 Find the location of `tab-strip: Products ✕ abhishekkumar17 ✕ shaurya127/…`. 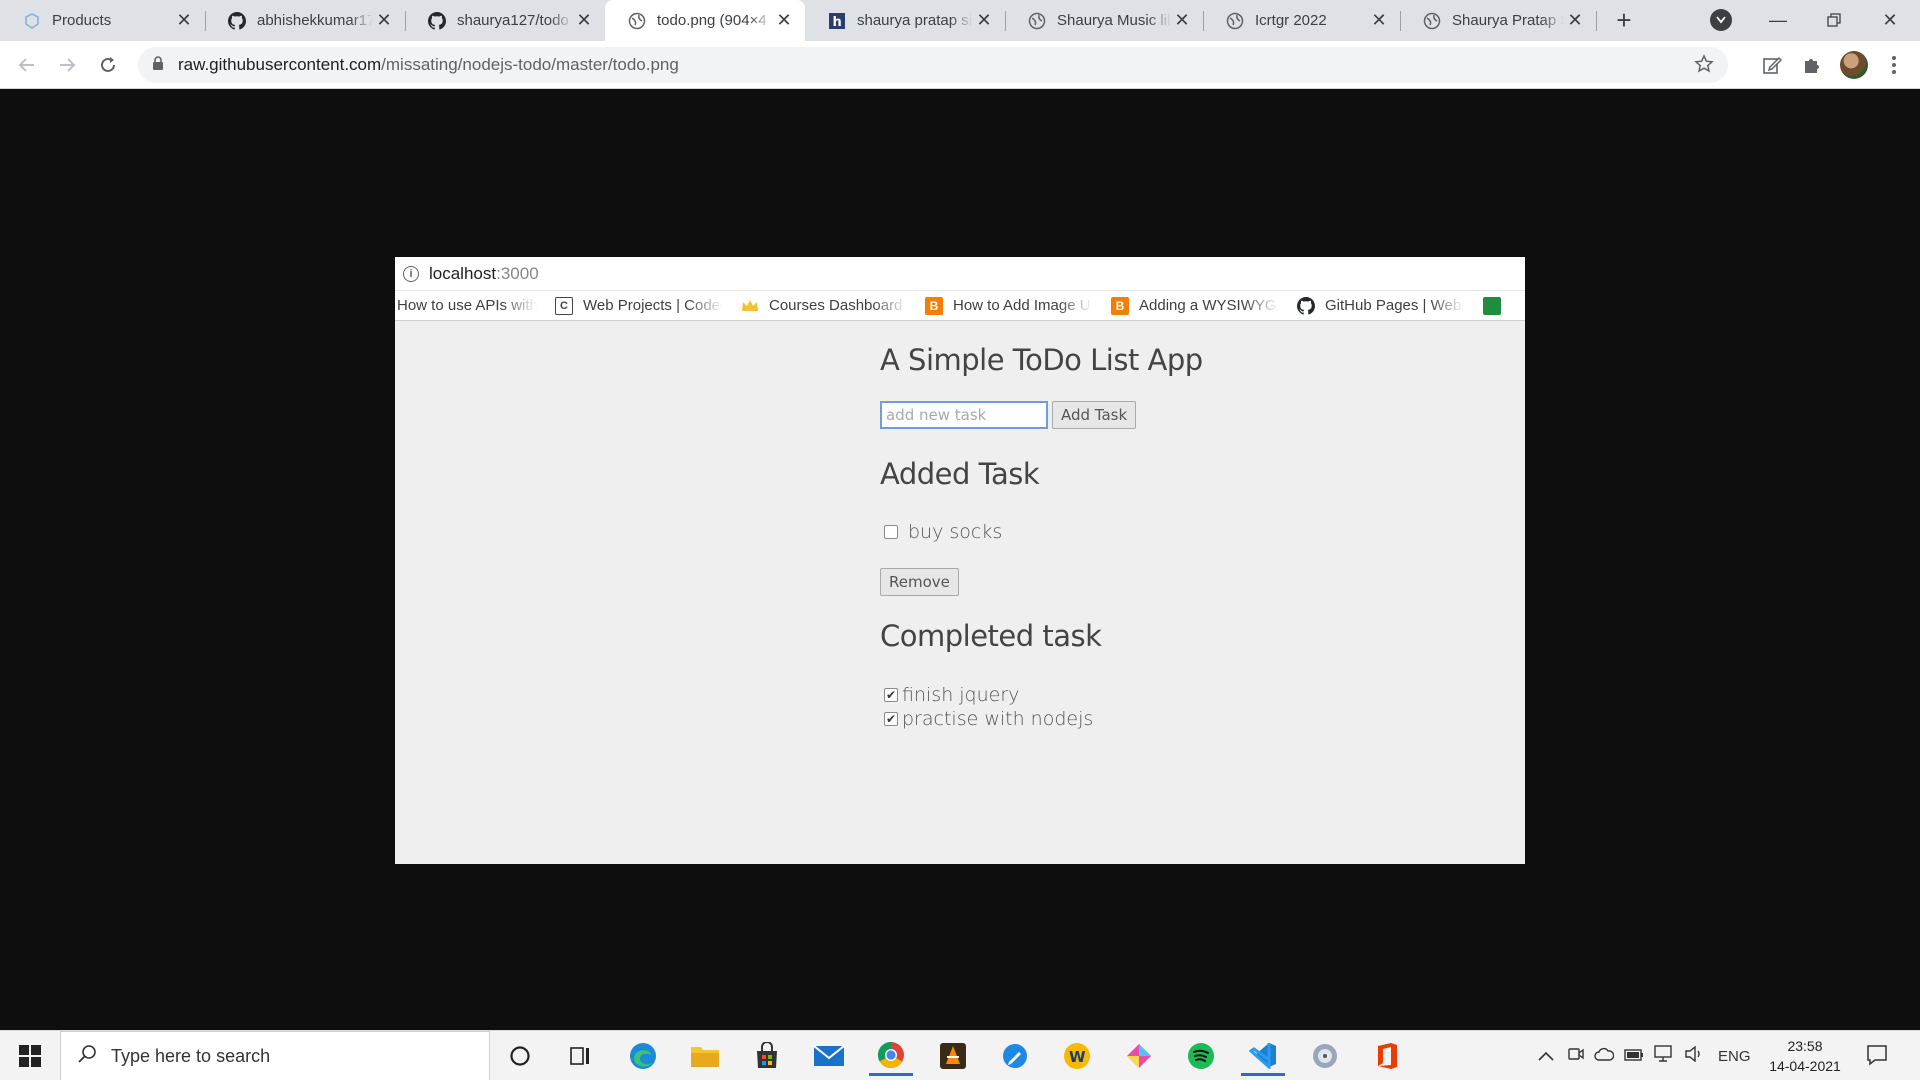

tab-strip: Products ✕ abhishekkumar17 ✕ shaurya127/… is located at coordinates (960, 20).